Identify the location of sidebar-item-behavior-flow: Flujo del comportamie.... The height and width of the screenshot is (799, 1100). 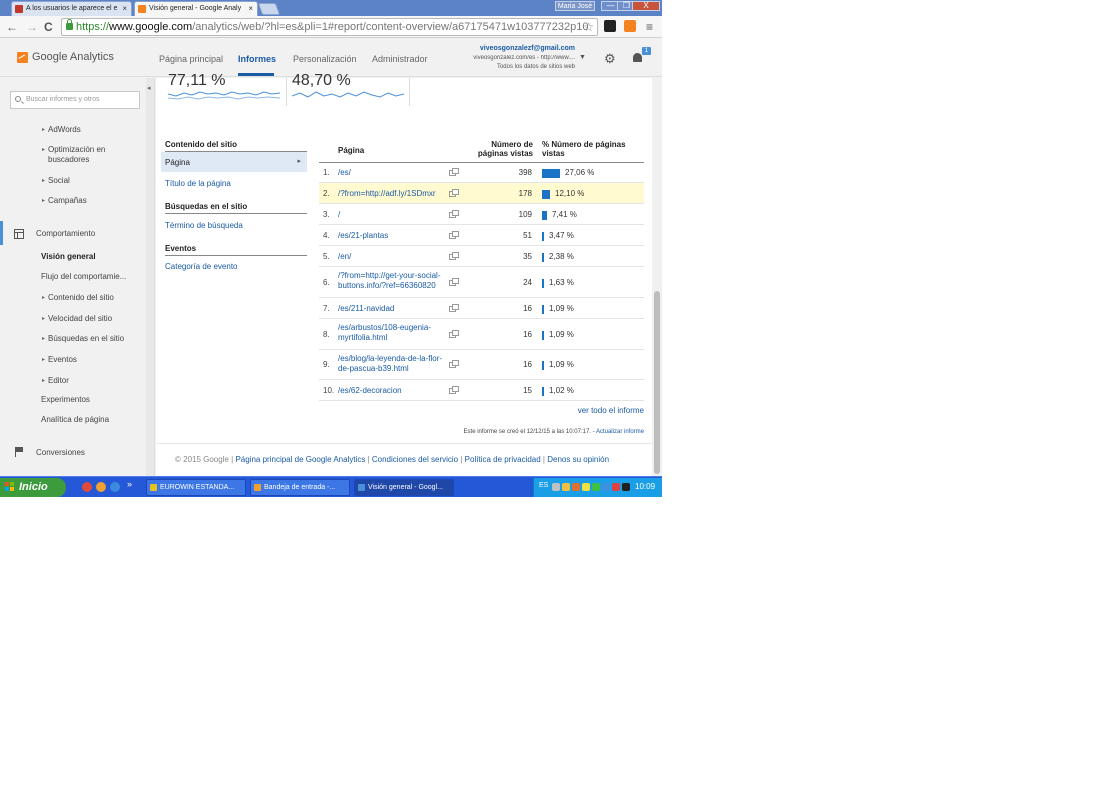
(83, 277).